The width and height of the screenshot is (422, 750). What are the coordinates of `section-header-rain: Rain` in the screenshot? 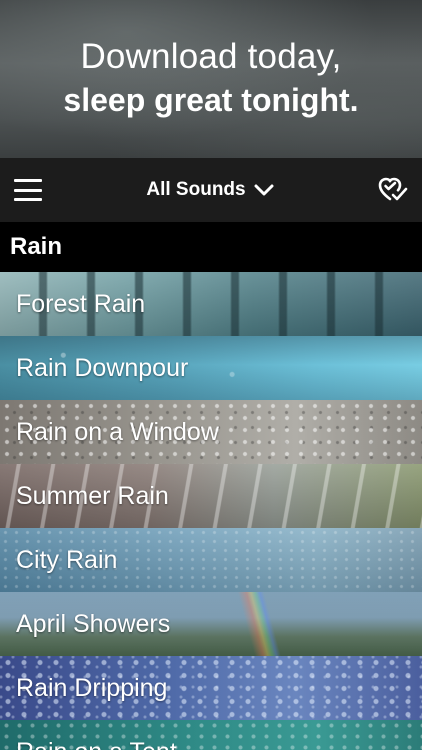 It's located at (211, 247).